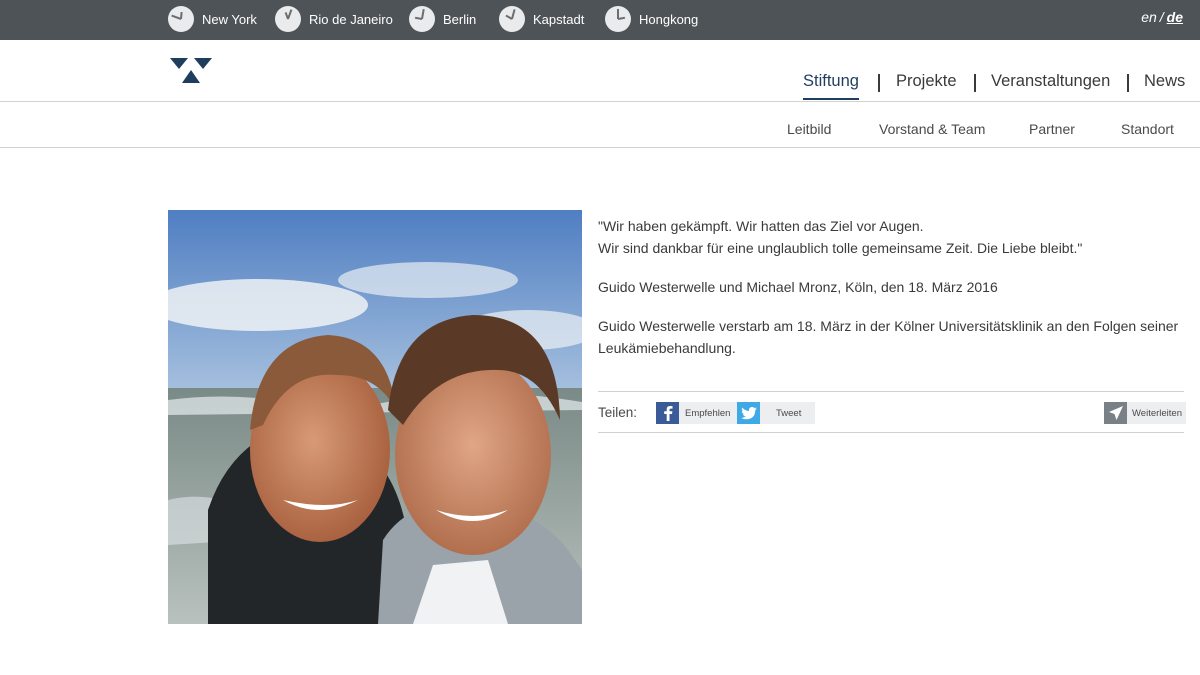 The height and width of the screenshot is (675, 1200). I want to click on nav-veranstaltungen: Veranstaltungen, so click(1050, 81).